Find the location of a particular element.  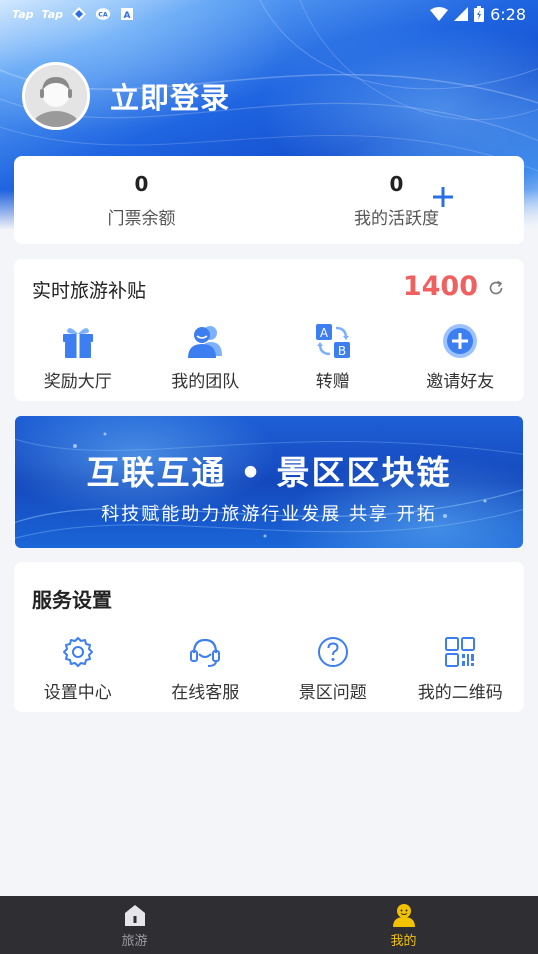

my-qrcode-label: 我的二维码 is located at coordinates (460, 693).